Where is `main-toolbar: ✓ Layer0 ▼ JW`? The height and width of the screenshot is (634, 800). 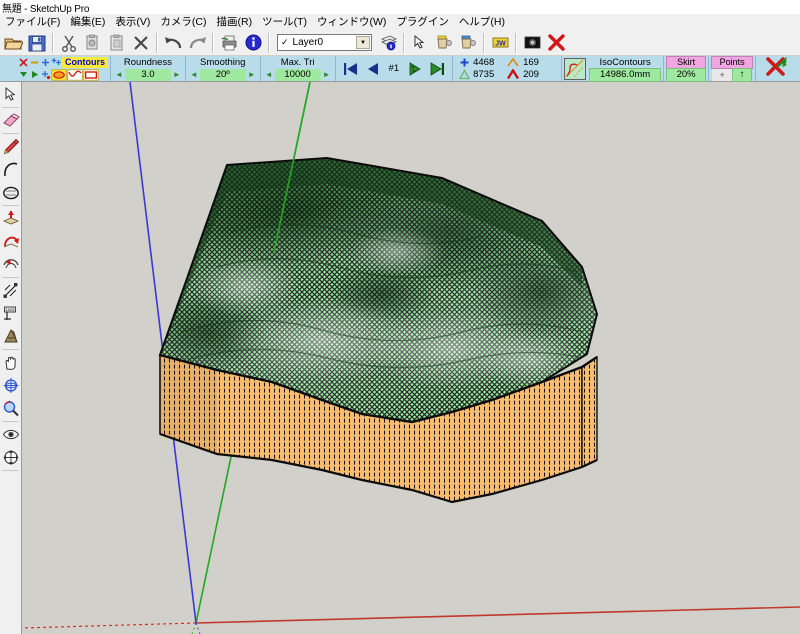
main-toolbar: ✓ Layer0 ▼ JW is located at coordinates (400, 43).